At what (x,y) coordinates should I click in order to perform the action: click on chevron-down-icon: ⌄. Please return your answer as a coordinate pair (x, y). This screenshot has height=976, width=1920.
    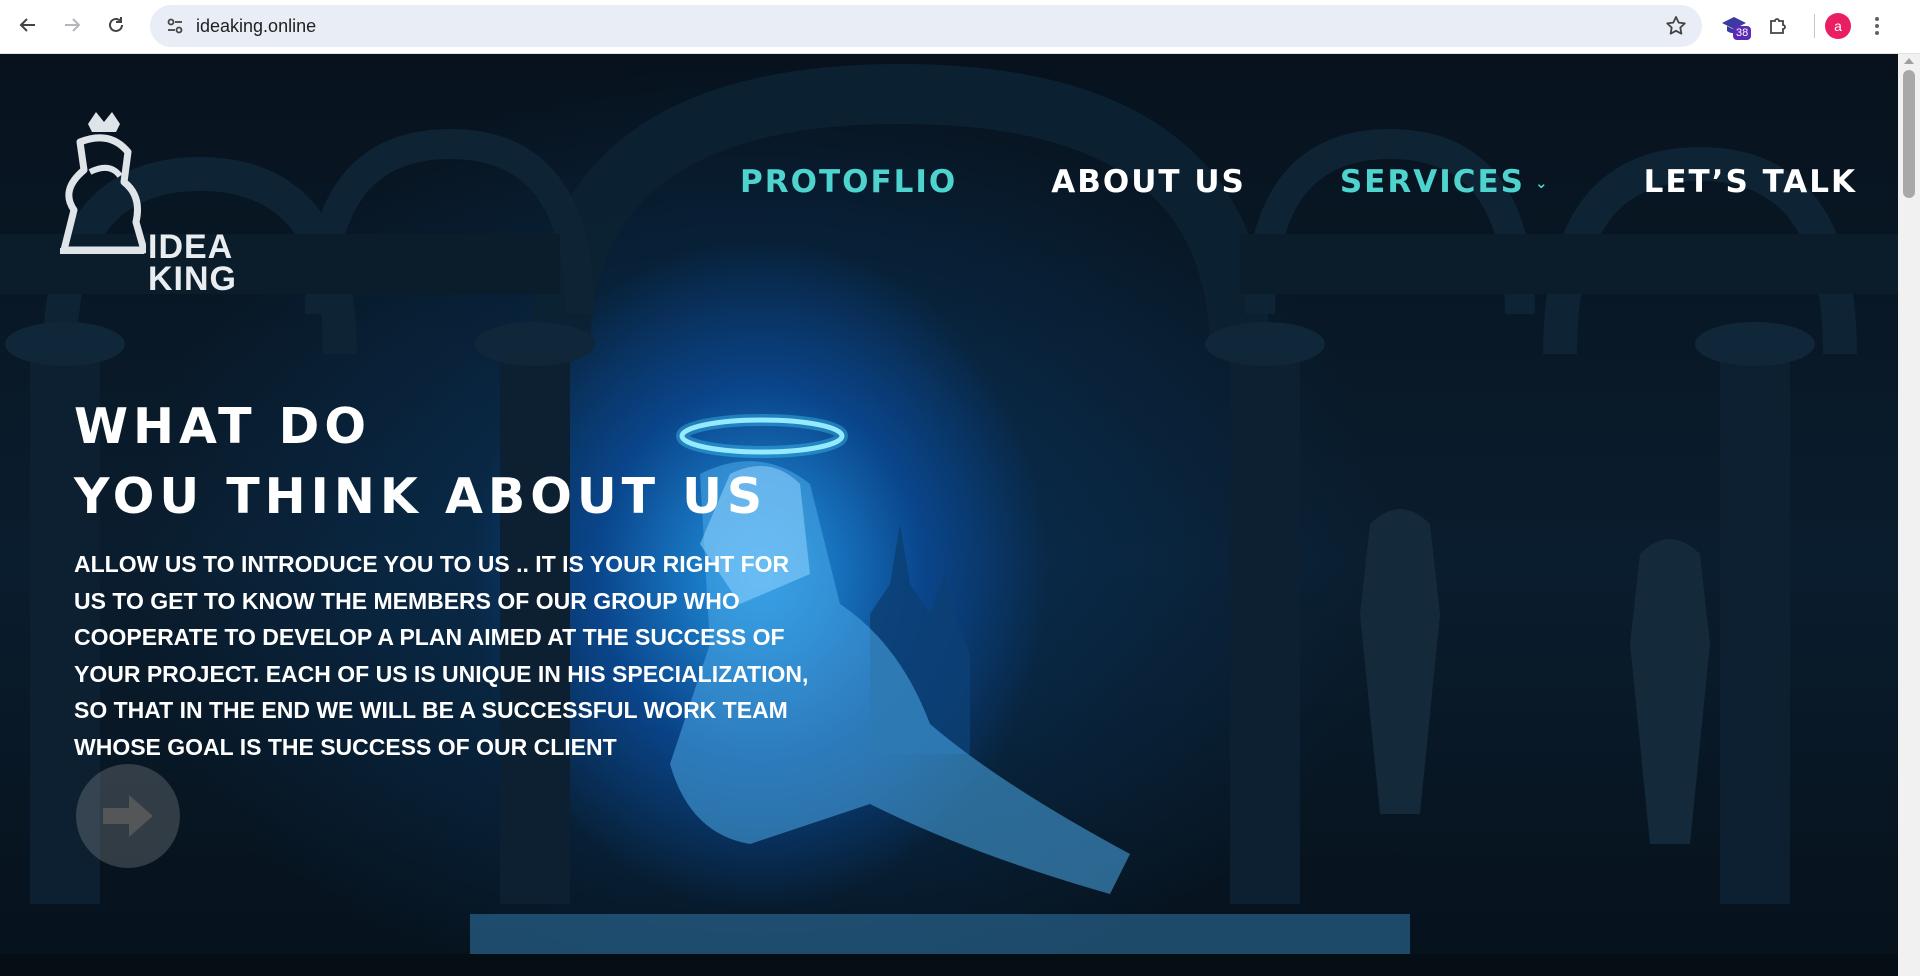
    Looking at the image, I should click on (1542, 183).